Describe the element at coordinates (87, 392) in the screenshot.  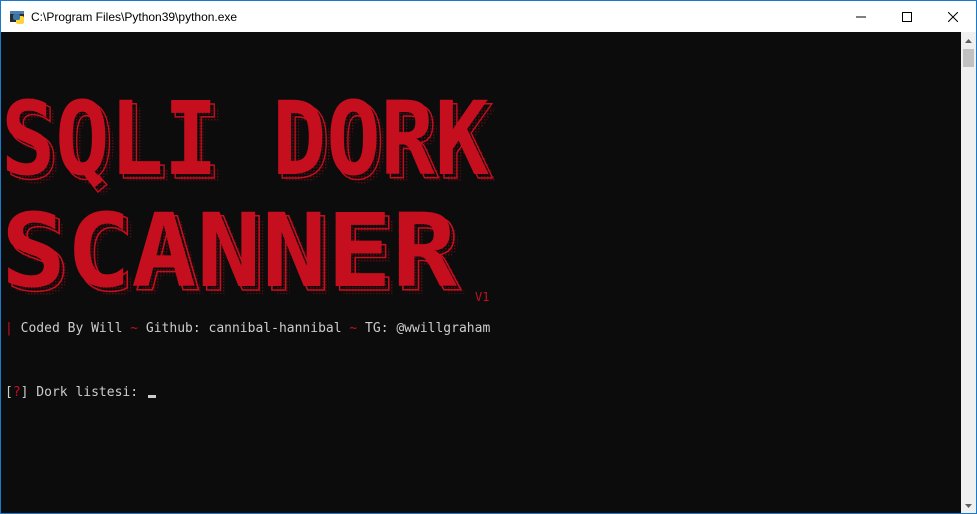
I see `prompt-label: Dork listesi:` at that location.